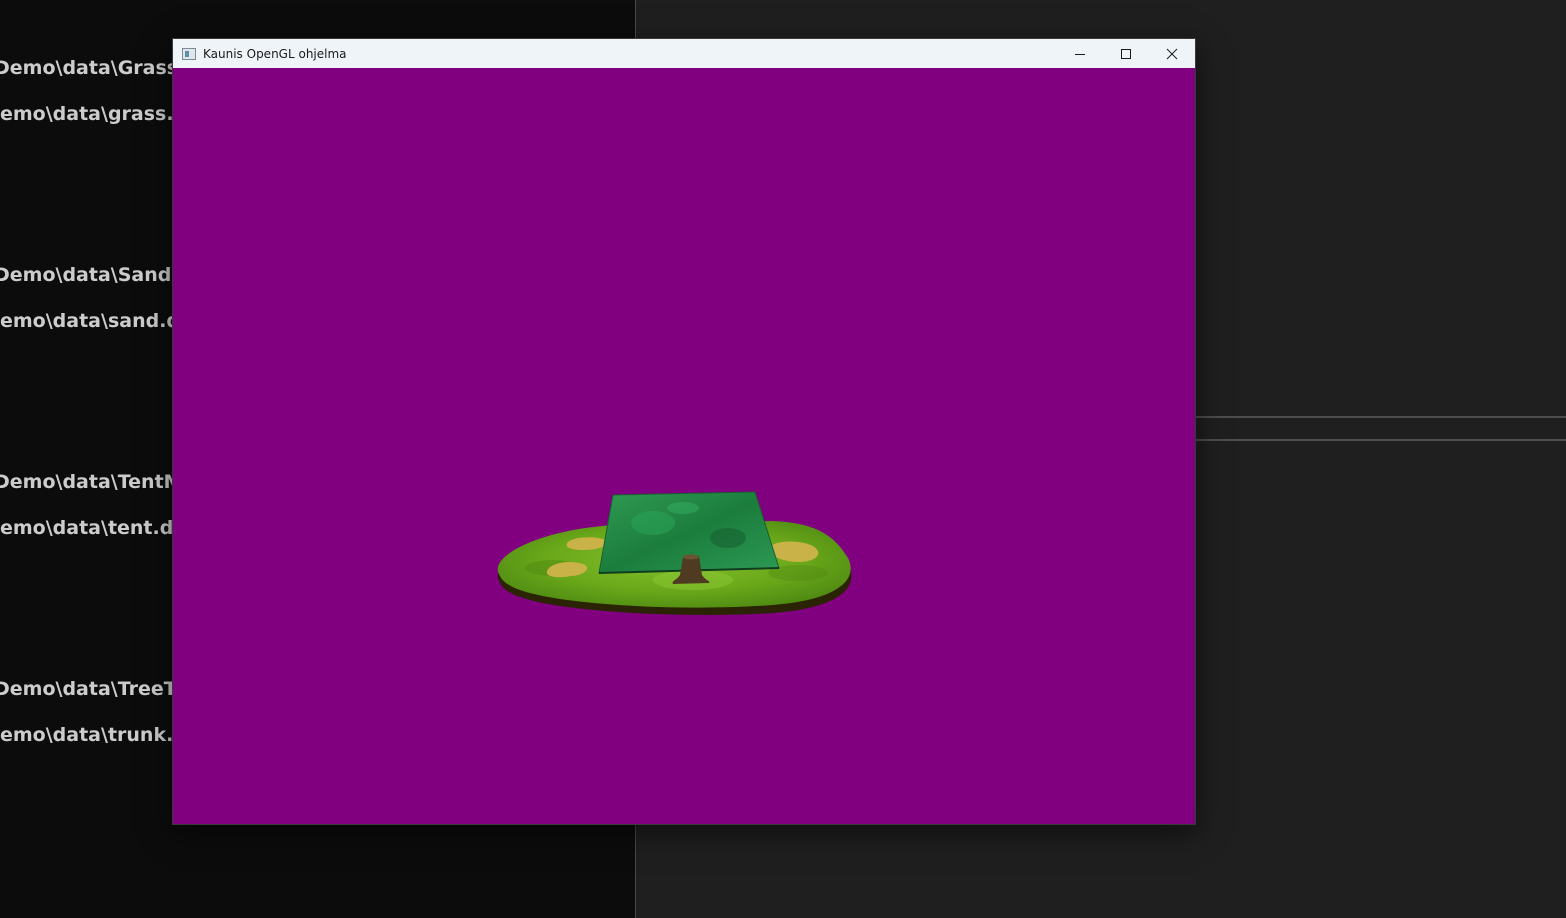  What do you see at coordinates (275, 53) in the screenshot?
I see `window-title: Kaunis OpenGL ohjelma` at bounding box center [275, 53].